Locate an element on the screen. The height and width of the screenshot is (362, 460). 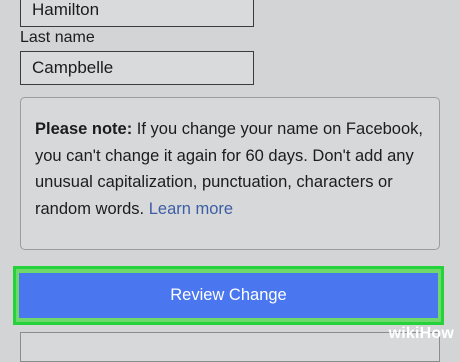
last-name-label: Last name is located at coordinates (57, 37).